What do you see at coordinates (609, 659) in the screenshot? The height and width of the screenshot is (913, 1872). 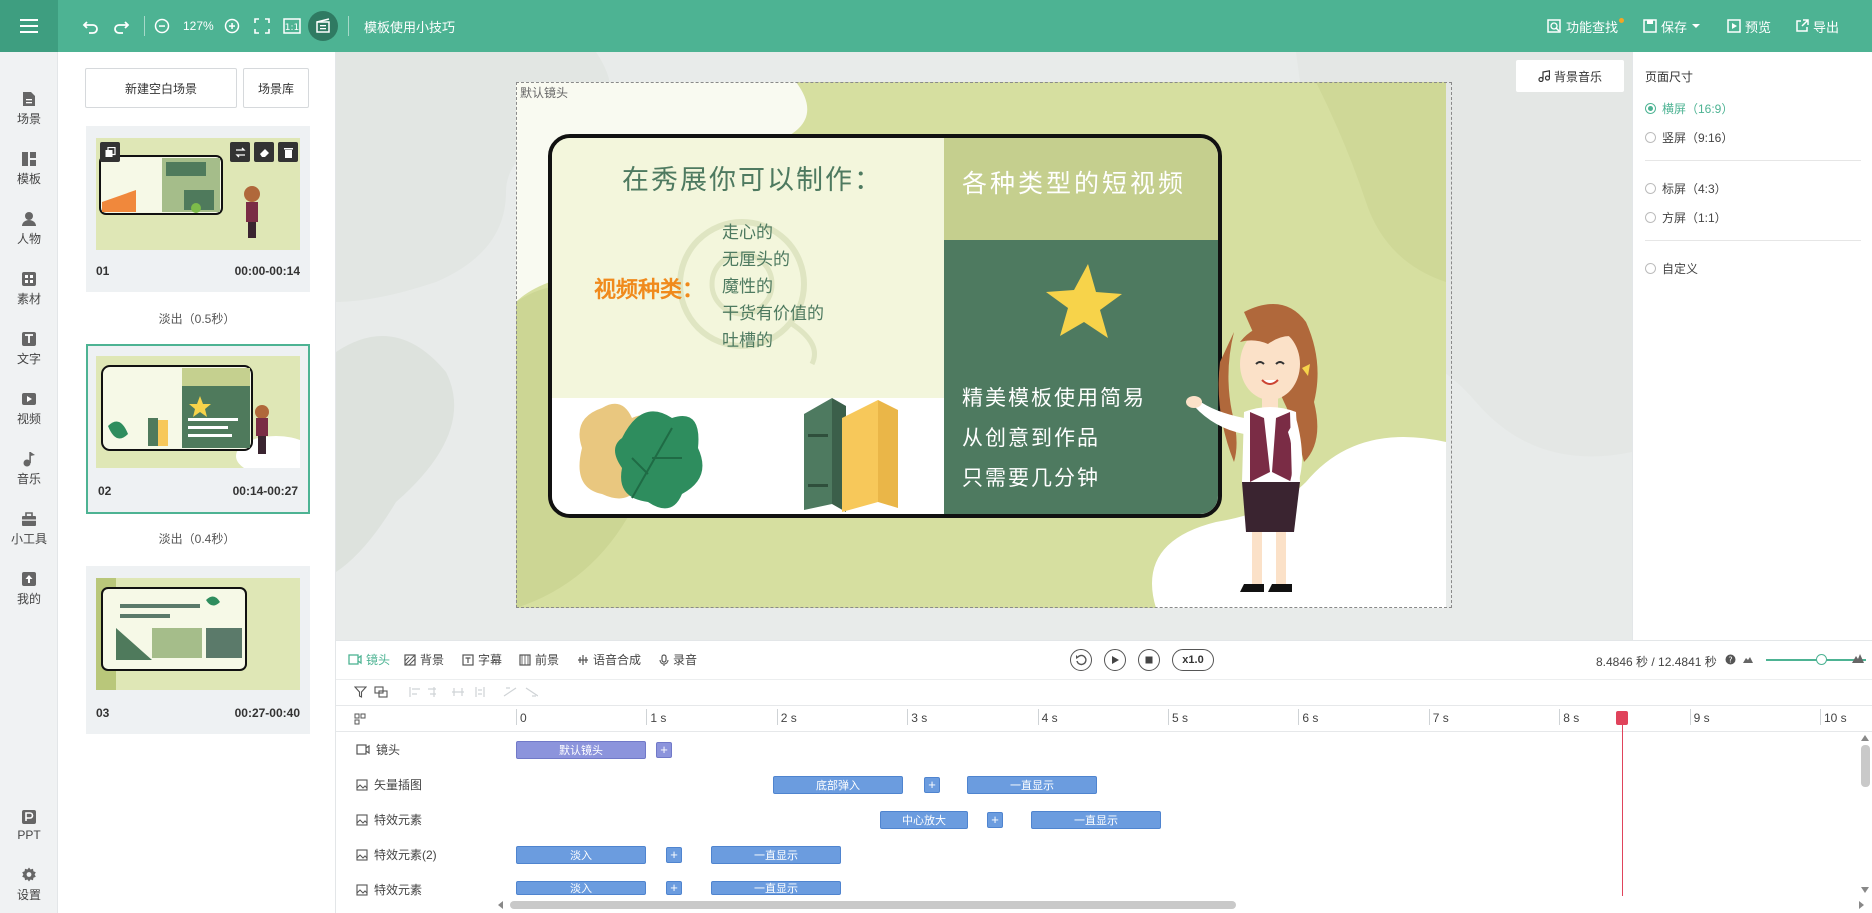 I see `tab-tts: 语音合成` at bounding box center [609, 659].